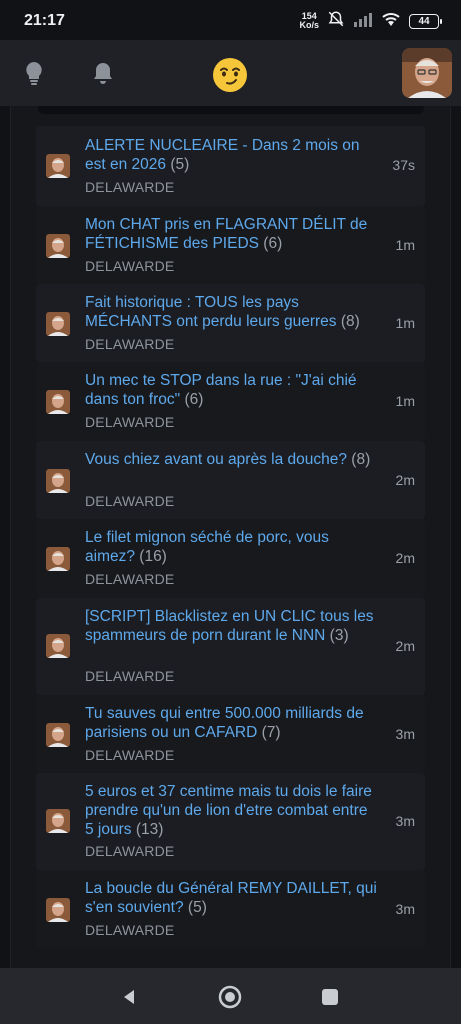 The image size is (461, 1024). Describe the element at coordinates (149, 829) in the screenshot. I see `topic-reply-count: (13)` at that location.